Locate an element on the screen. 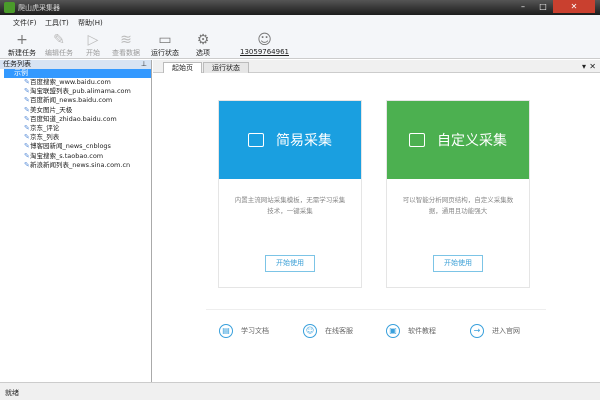  task-item: ✎ 美女图片_天极 is located at coordinates (75, 110).